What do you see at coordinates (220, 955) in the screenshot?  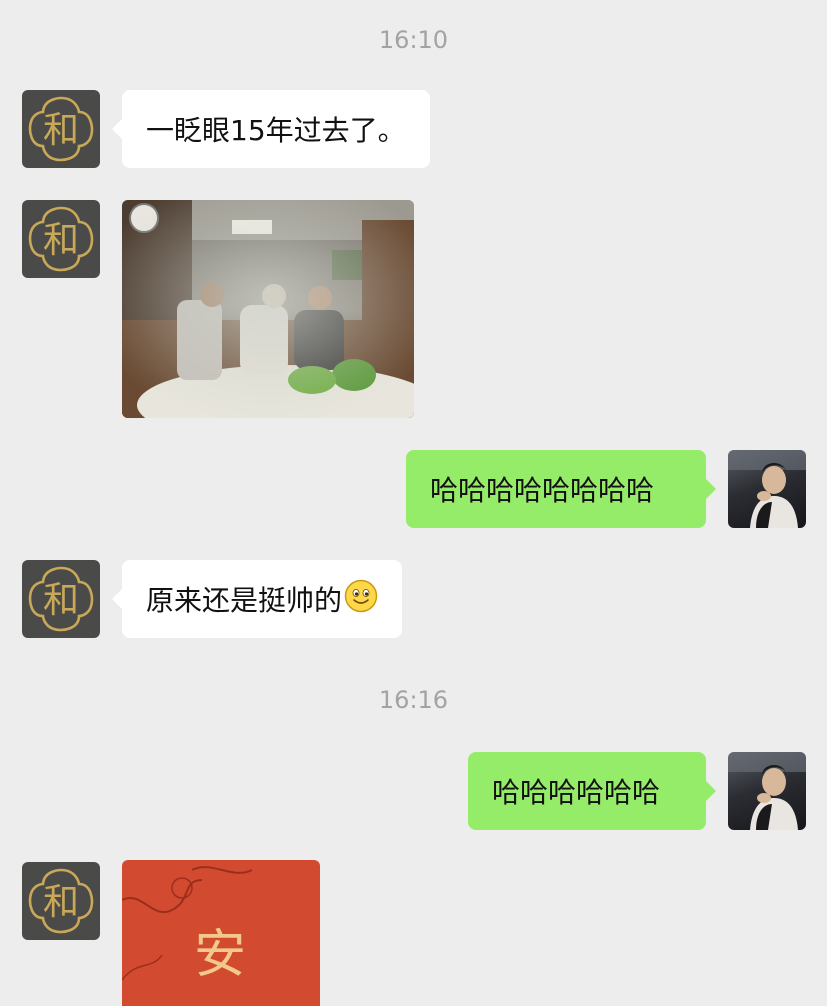 I see `envelope-char: 安` at bounding box center [220, 955].